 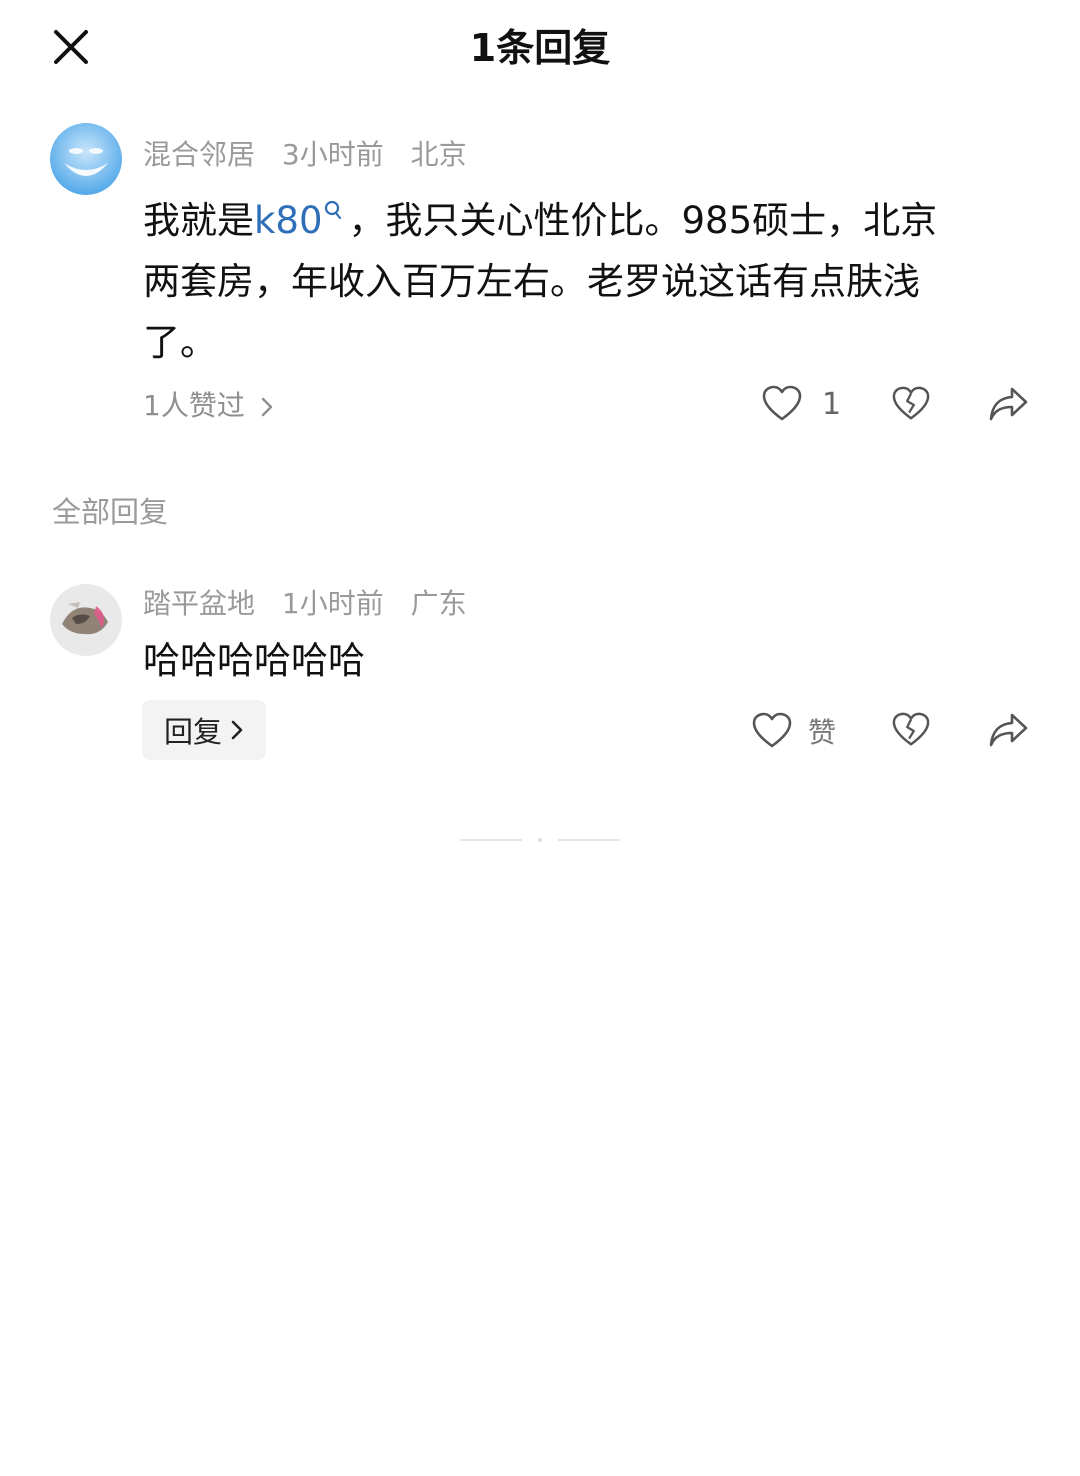 What do you see at coordinates (822, 732) in the screenshot?
I see `reply-like-label: 赞` at bounding box center [822, 732].